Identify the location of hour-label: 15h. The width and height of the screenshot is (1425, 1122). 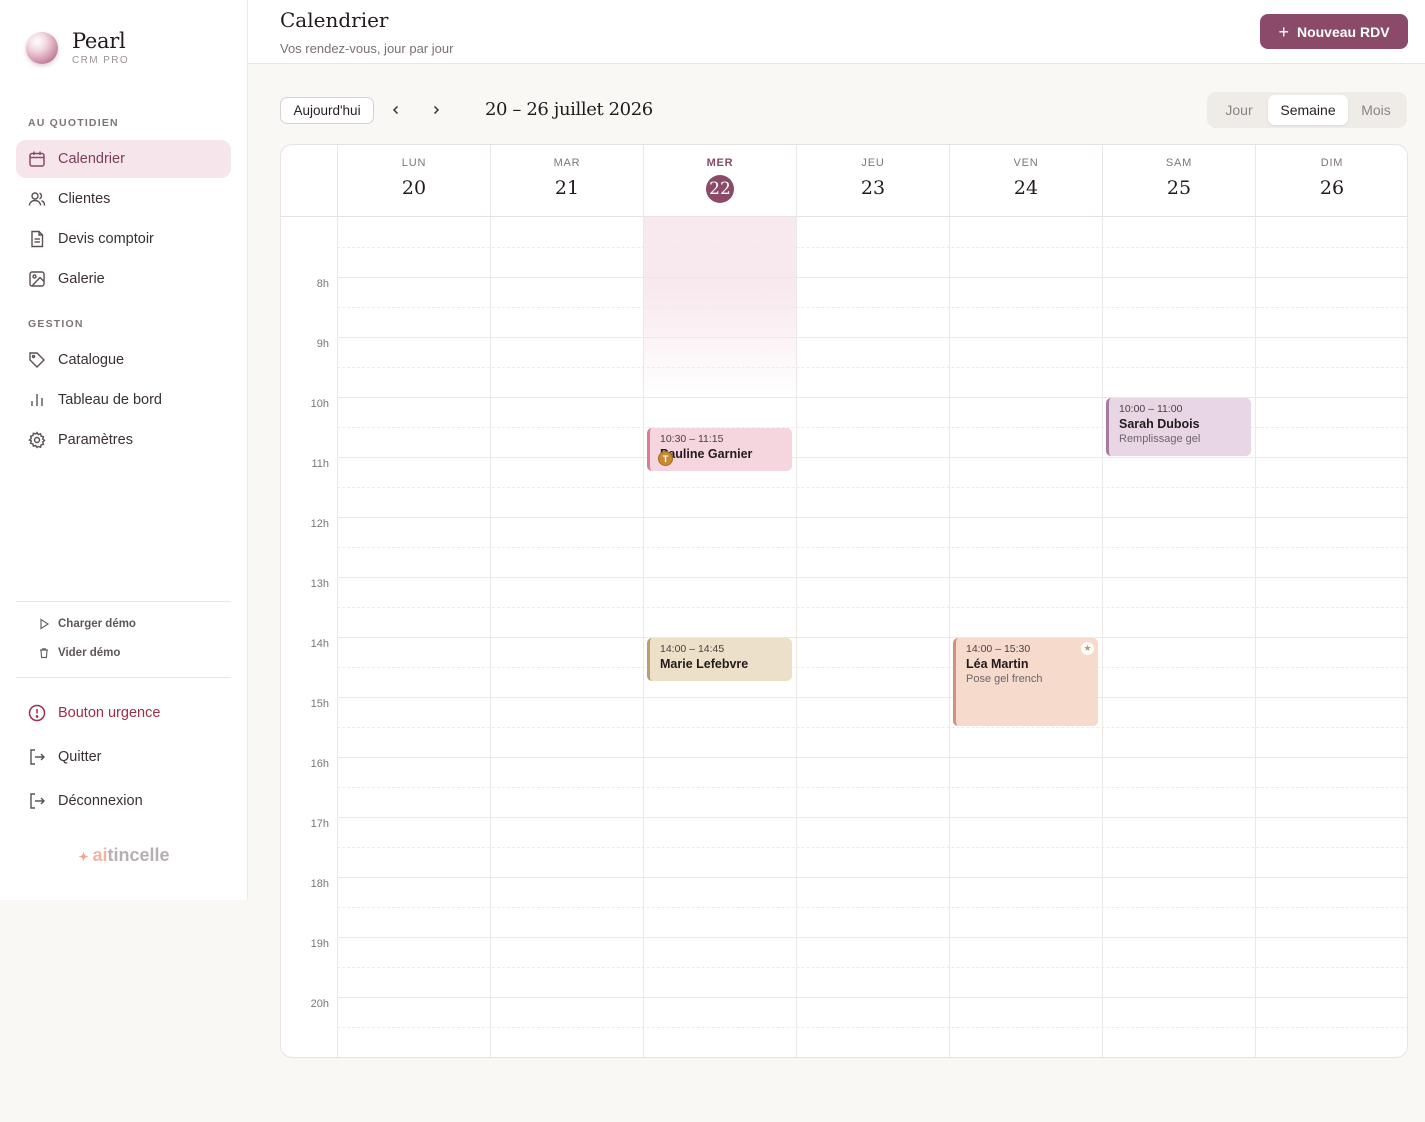
(319, 704).